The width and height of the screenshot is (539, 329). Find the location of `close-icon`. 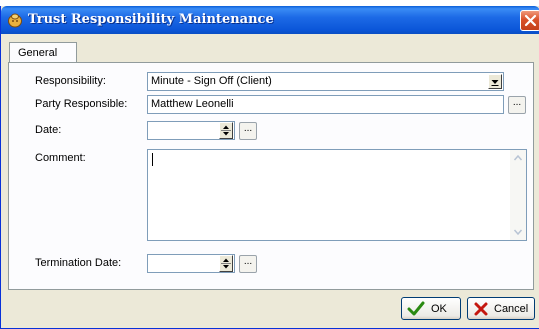

close-icon is located at coordinates (530, 20).